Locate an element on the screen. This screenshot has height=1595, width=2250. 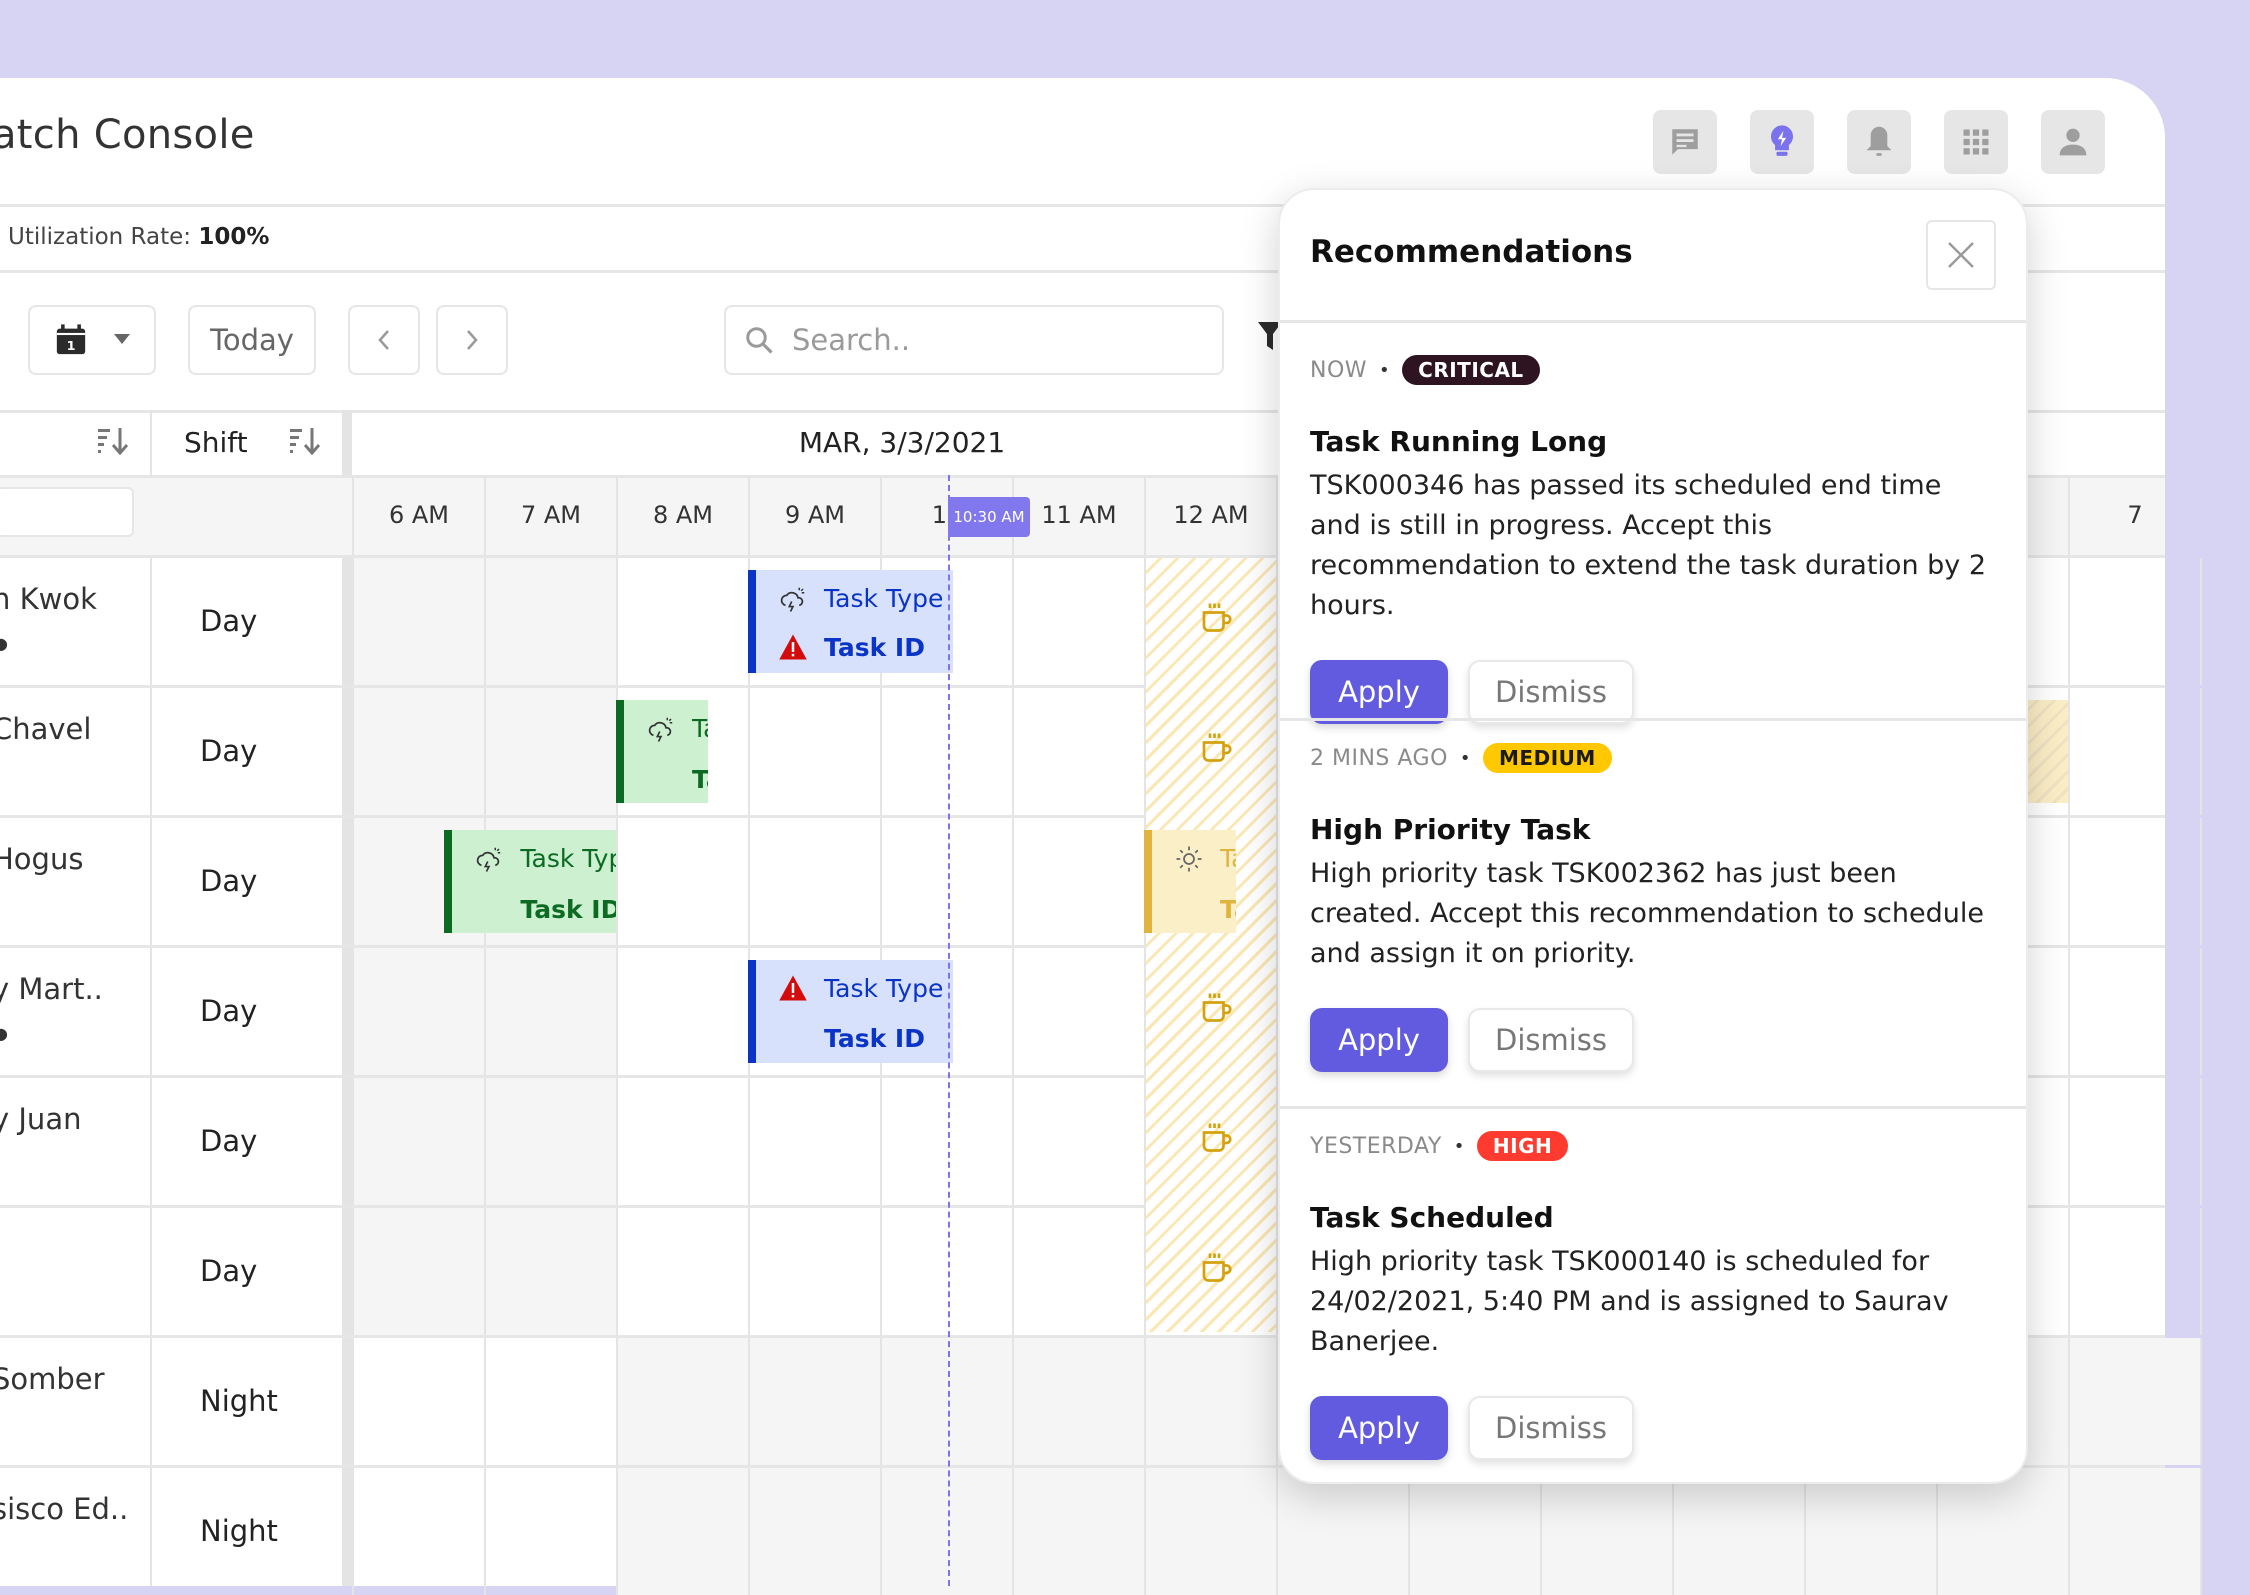
lightbulb-icon is located at coordinates (1782, 140).